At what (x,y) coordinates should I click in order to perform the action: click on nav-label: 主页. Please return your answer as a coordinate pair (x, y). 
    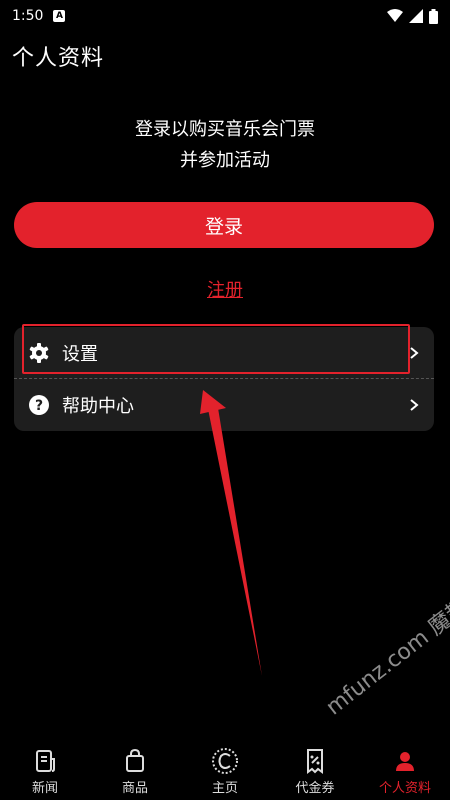
    Looking at the image, I should click on (224, 788).